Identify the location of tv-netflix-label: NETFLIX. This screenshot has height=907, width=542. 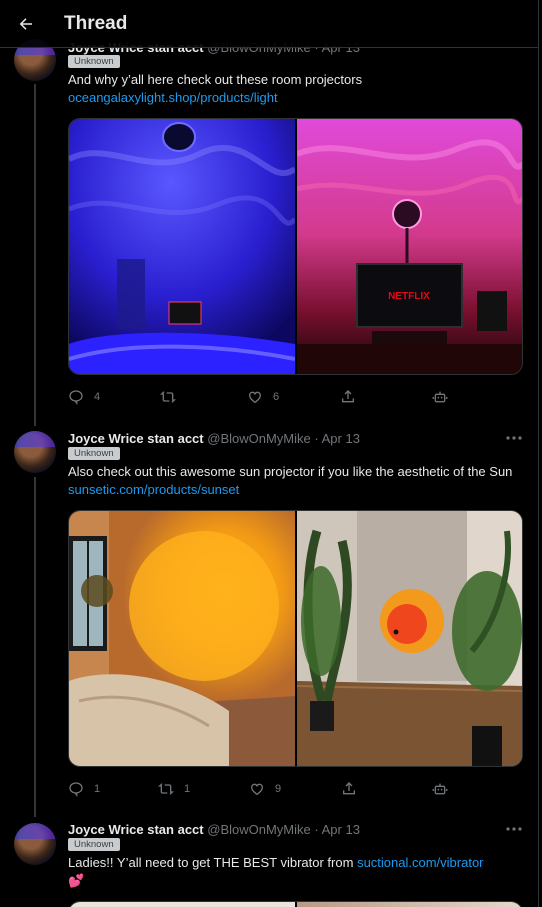
(409, 296).